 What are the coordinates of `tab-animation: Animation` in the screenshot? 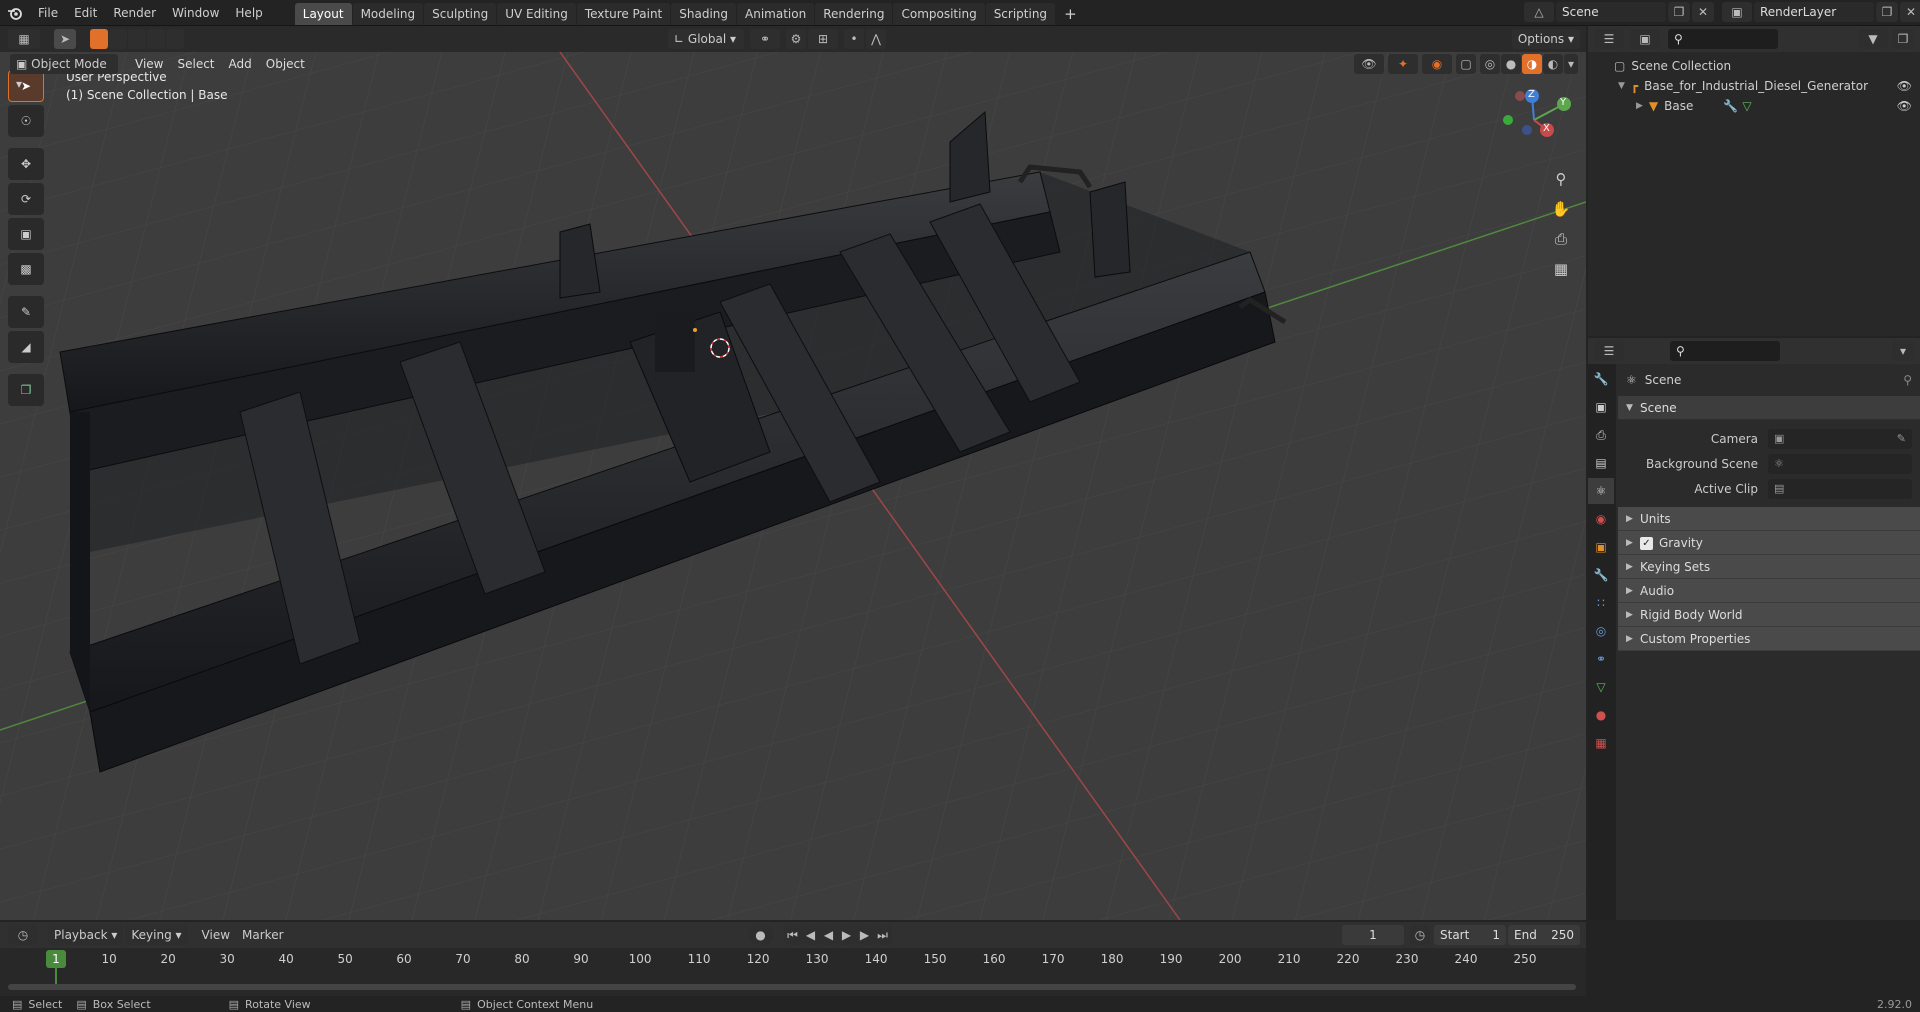 It's located at (776, 14).